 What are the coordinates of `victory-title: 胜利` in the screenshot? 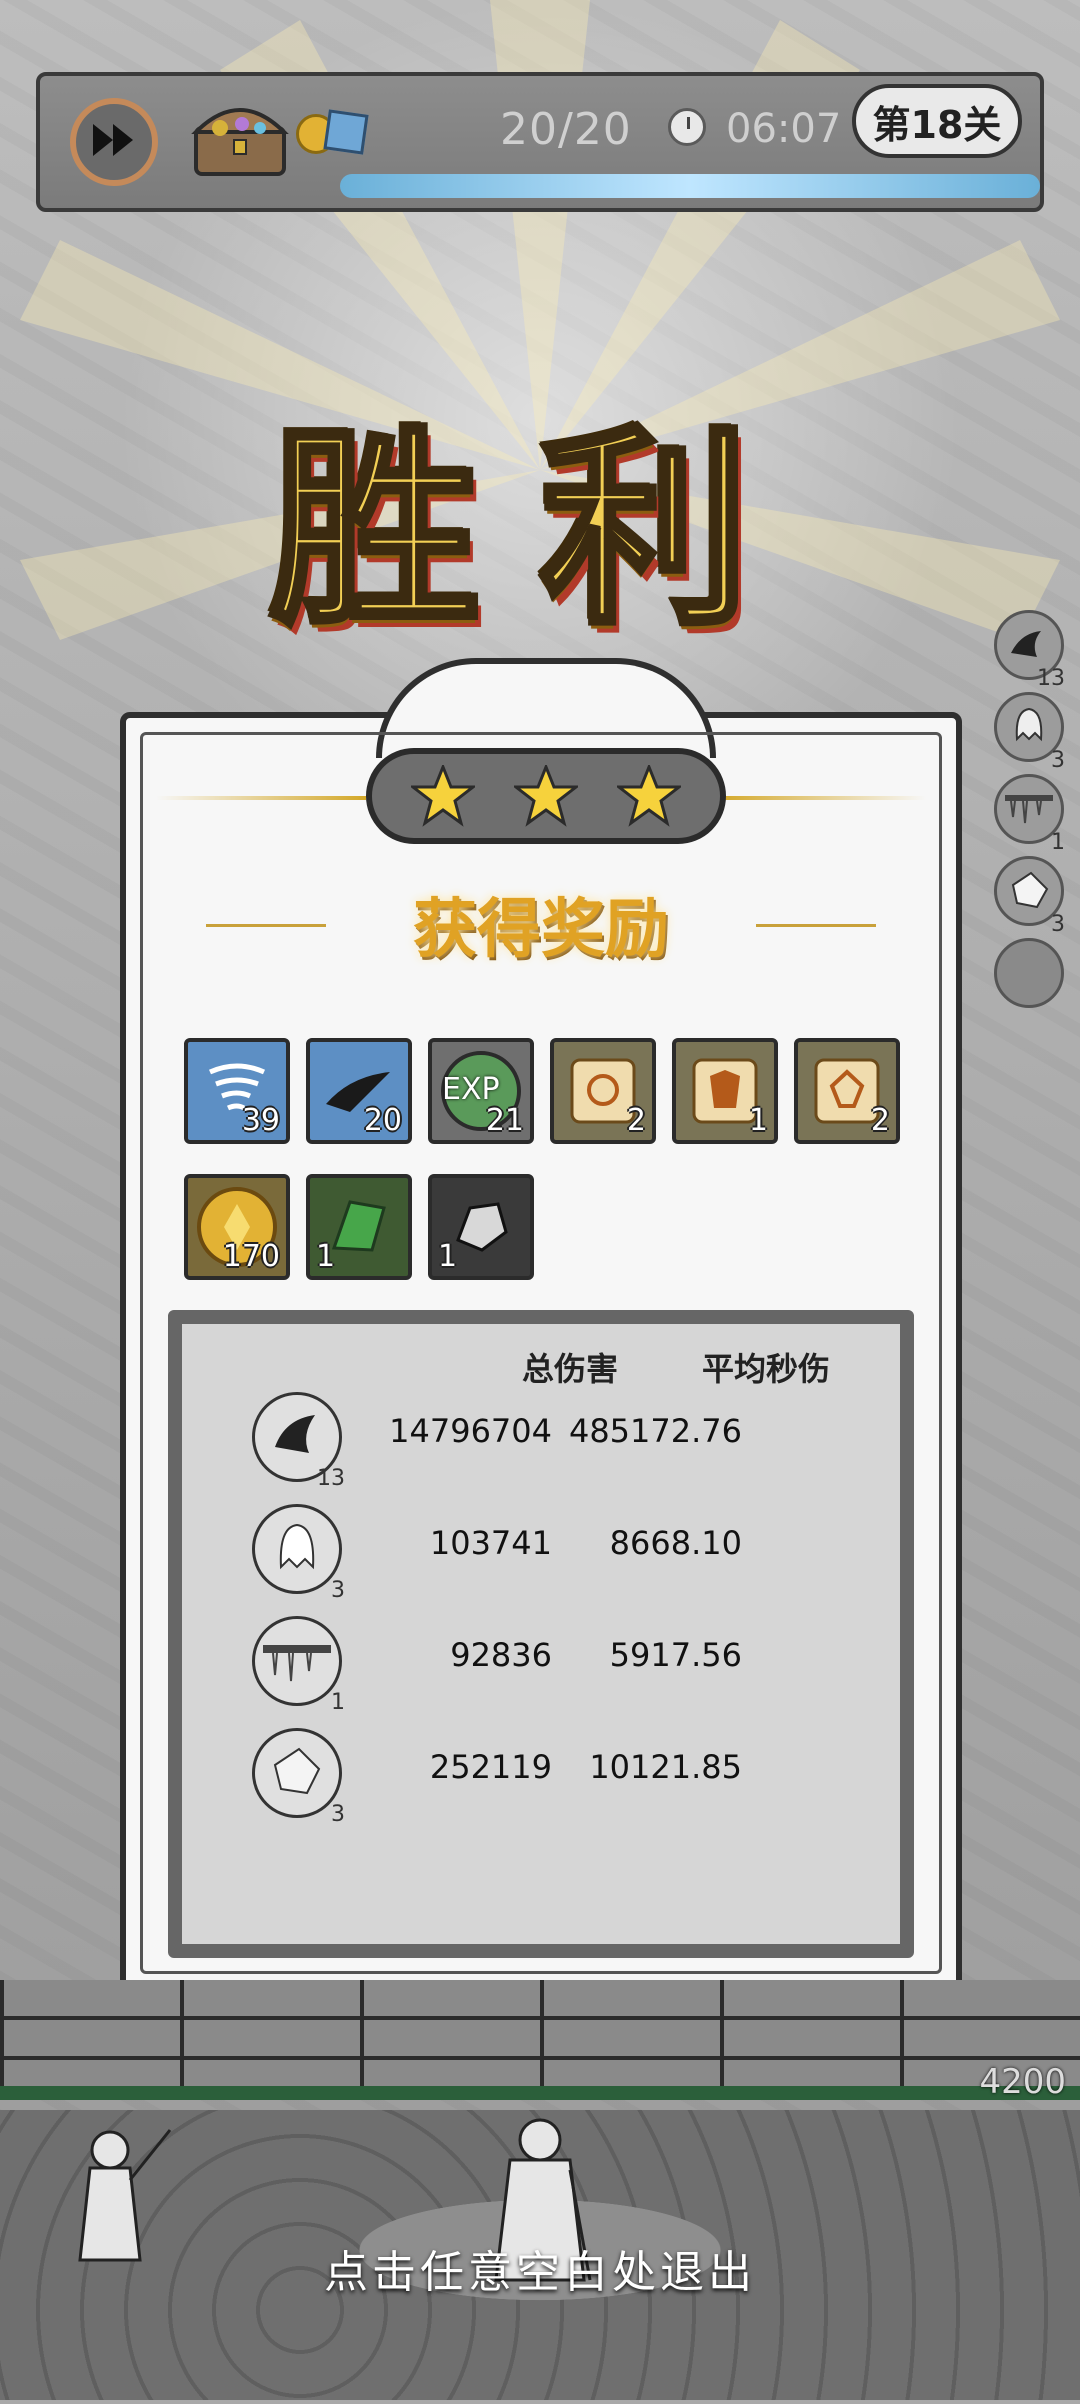 It's located at (538, 529).